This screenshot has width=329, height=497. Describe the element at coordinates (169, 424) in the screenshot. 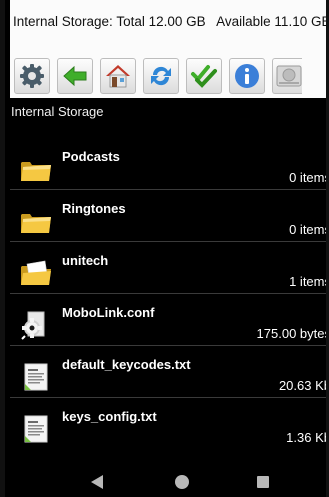

I see `file-row: keys_config.txt 1.36 Kb` at that location.